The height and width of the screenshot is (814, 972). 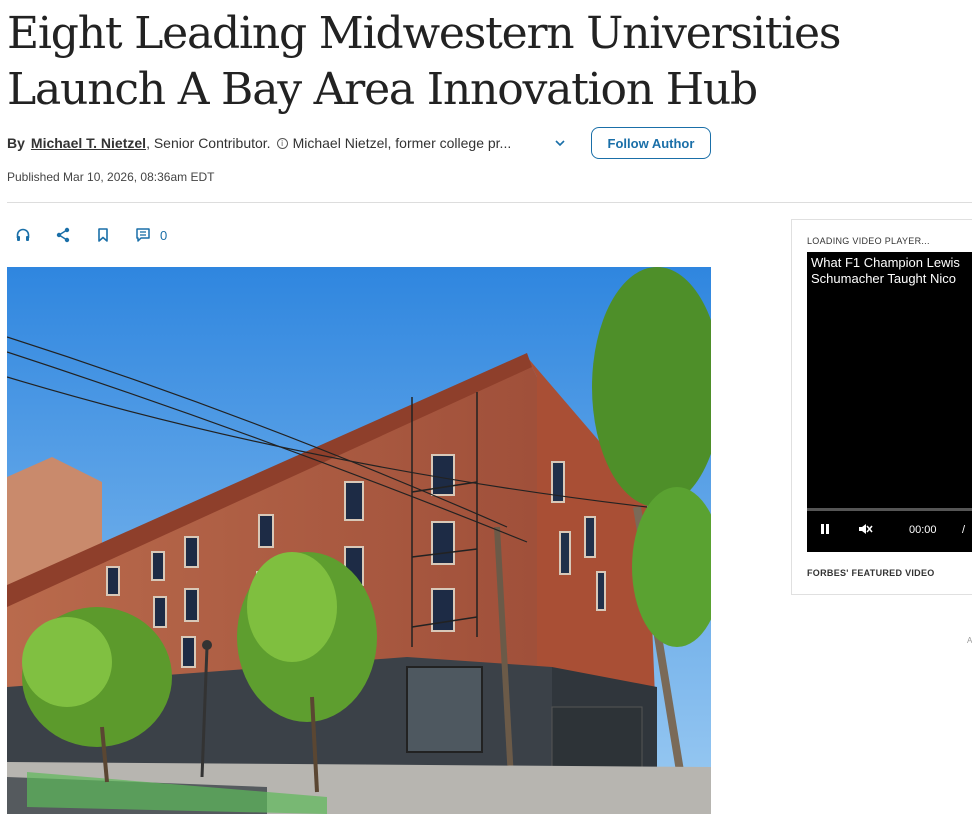 What do you see at coordinates (208, 143) in the screenshot?
I see `author-role: , Senior Contributor.` at bounding box center [208, 143].